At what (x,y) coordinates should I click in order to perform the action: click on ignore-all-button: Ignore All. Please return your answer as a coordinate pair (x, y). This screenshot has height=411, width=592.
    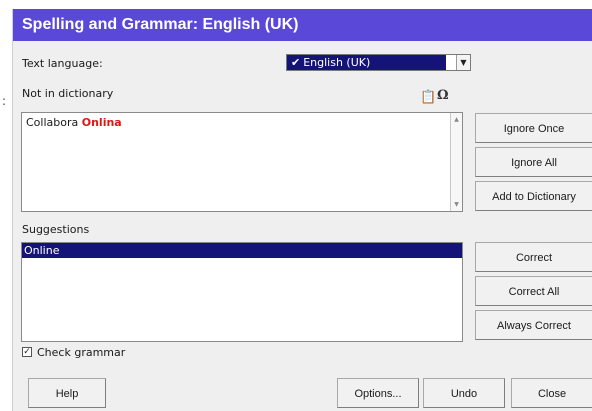
    Looking at the image, I should click on (533, 162).